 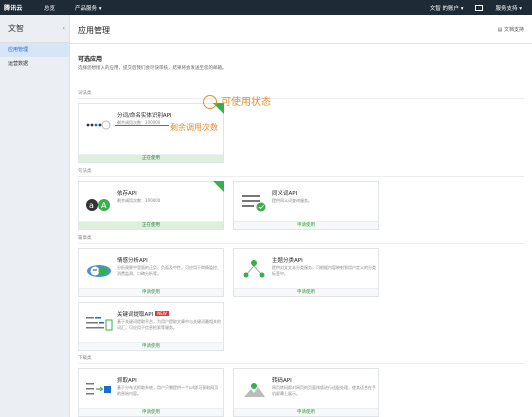 I want to click on card-name: 主题分类API, so click(x=287, y=261).